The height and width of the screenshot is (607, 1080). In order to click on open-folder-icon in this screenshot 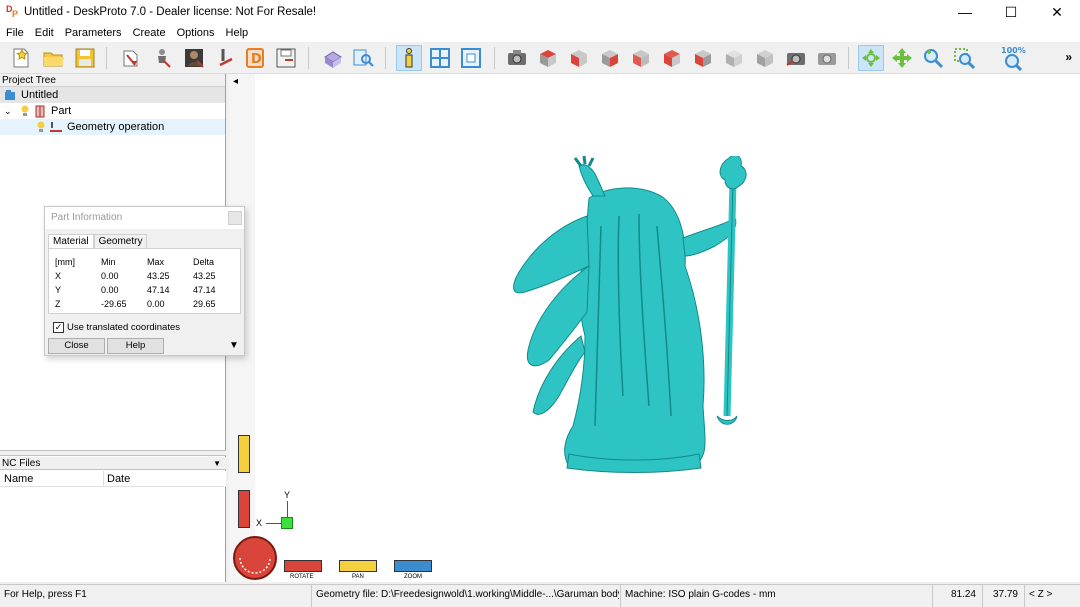, I will do `click(53, 58)`.